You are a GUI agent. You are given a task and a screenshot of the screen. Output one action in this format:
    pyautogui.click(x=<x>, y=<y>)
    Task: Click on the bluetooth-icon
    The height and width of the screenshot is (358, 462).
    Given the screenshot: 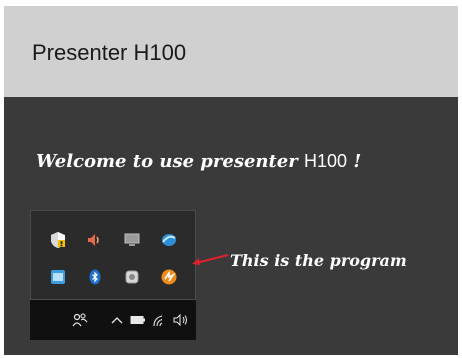 What is the action you would take?
    pyautogui.click(x=94, y=276)
    